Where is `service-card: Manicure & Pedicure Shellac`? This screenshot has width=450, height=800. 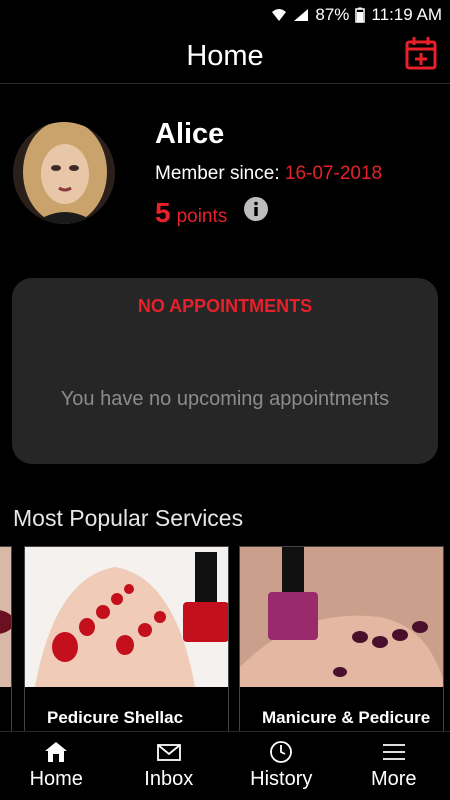 service-card: Manicure & Pedicure Shellac is located at coordinates (341, 639).